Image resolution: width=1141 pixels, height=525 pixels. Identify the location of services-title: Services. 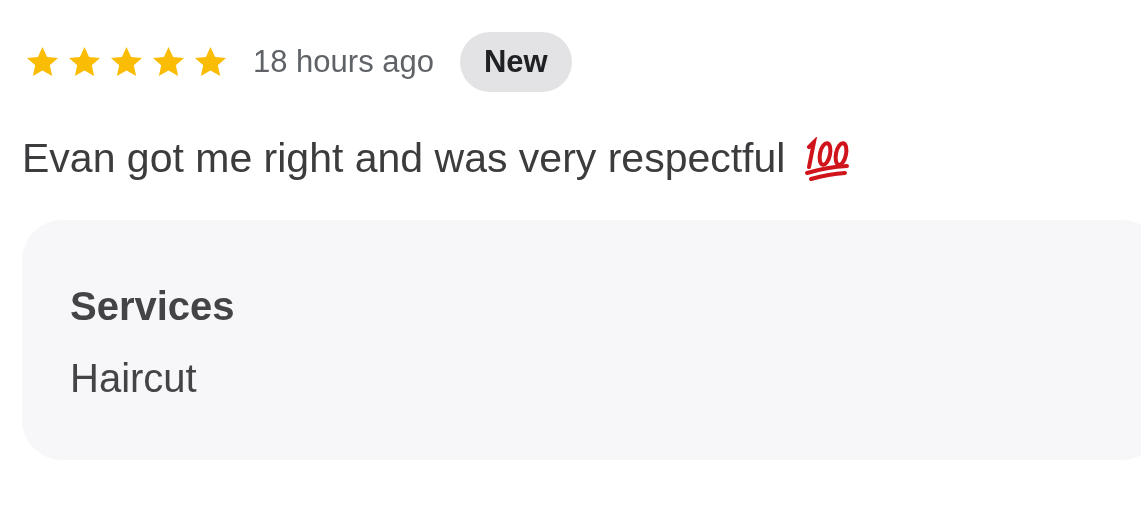
(153, 306).